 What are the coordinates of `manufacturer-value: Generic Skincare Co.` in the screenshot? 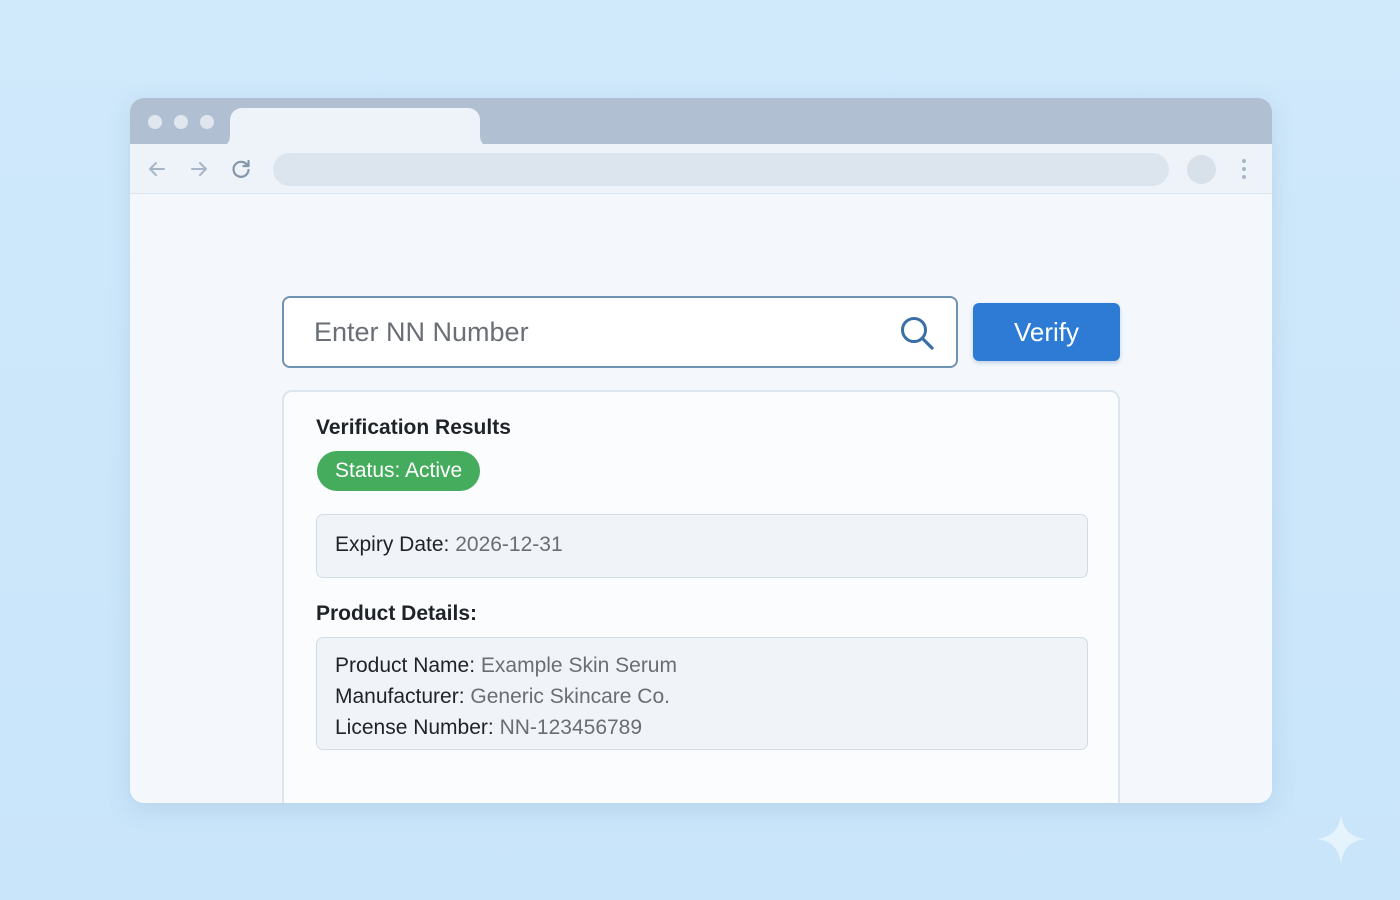 It's located at (570, 696).